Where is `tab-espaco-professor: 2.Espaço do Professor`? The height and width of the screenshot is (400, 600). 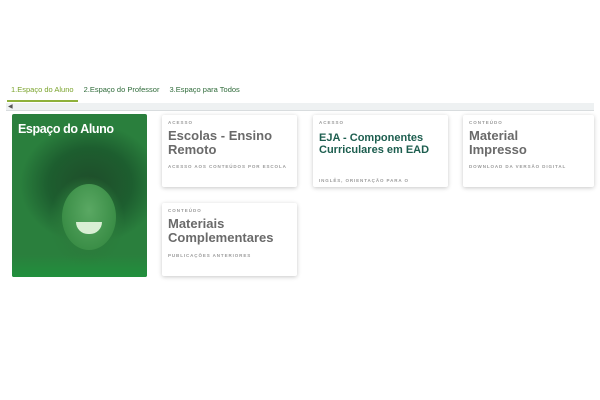
tab-espaco-professor: 2.Espaço do Professor is located at coordinates (122, 93).